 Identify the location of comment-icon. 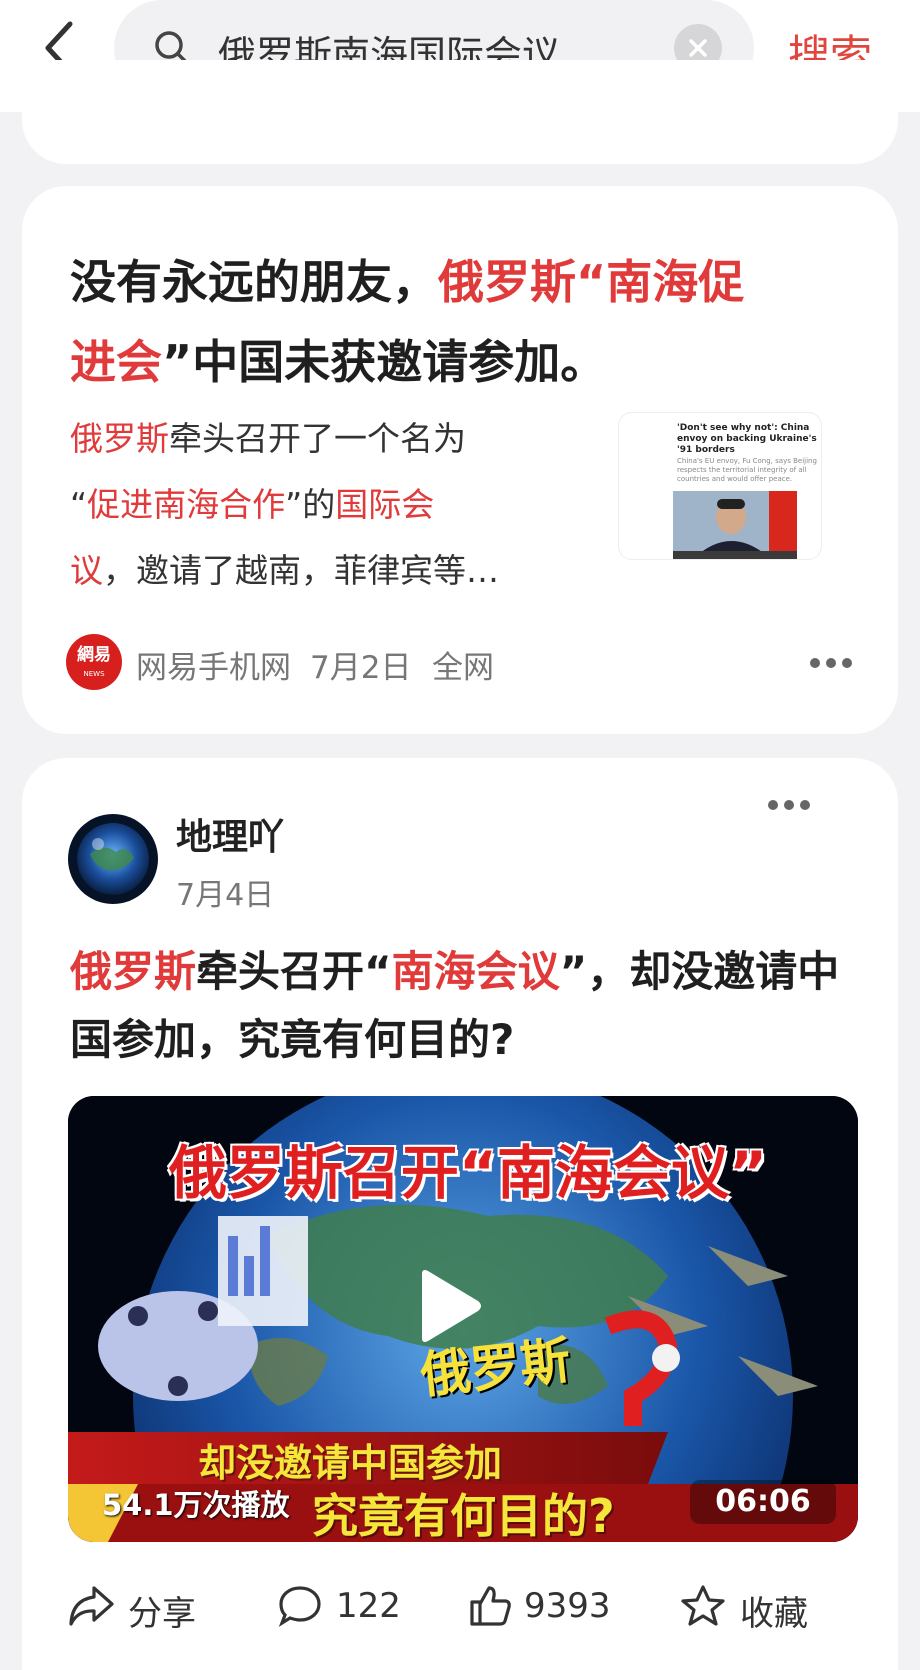
(299, 1606).